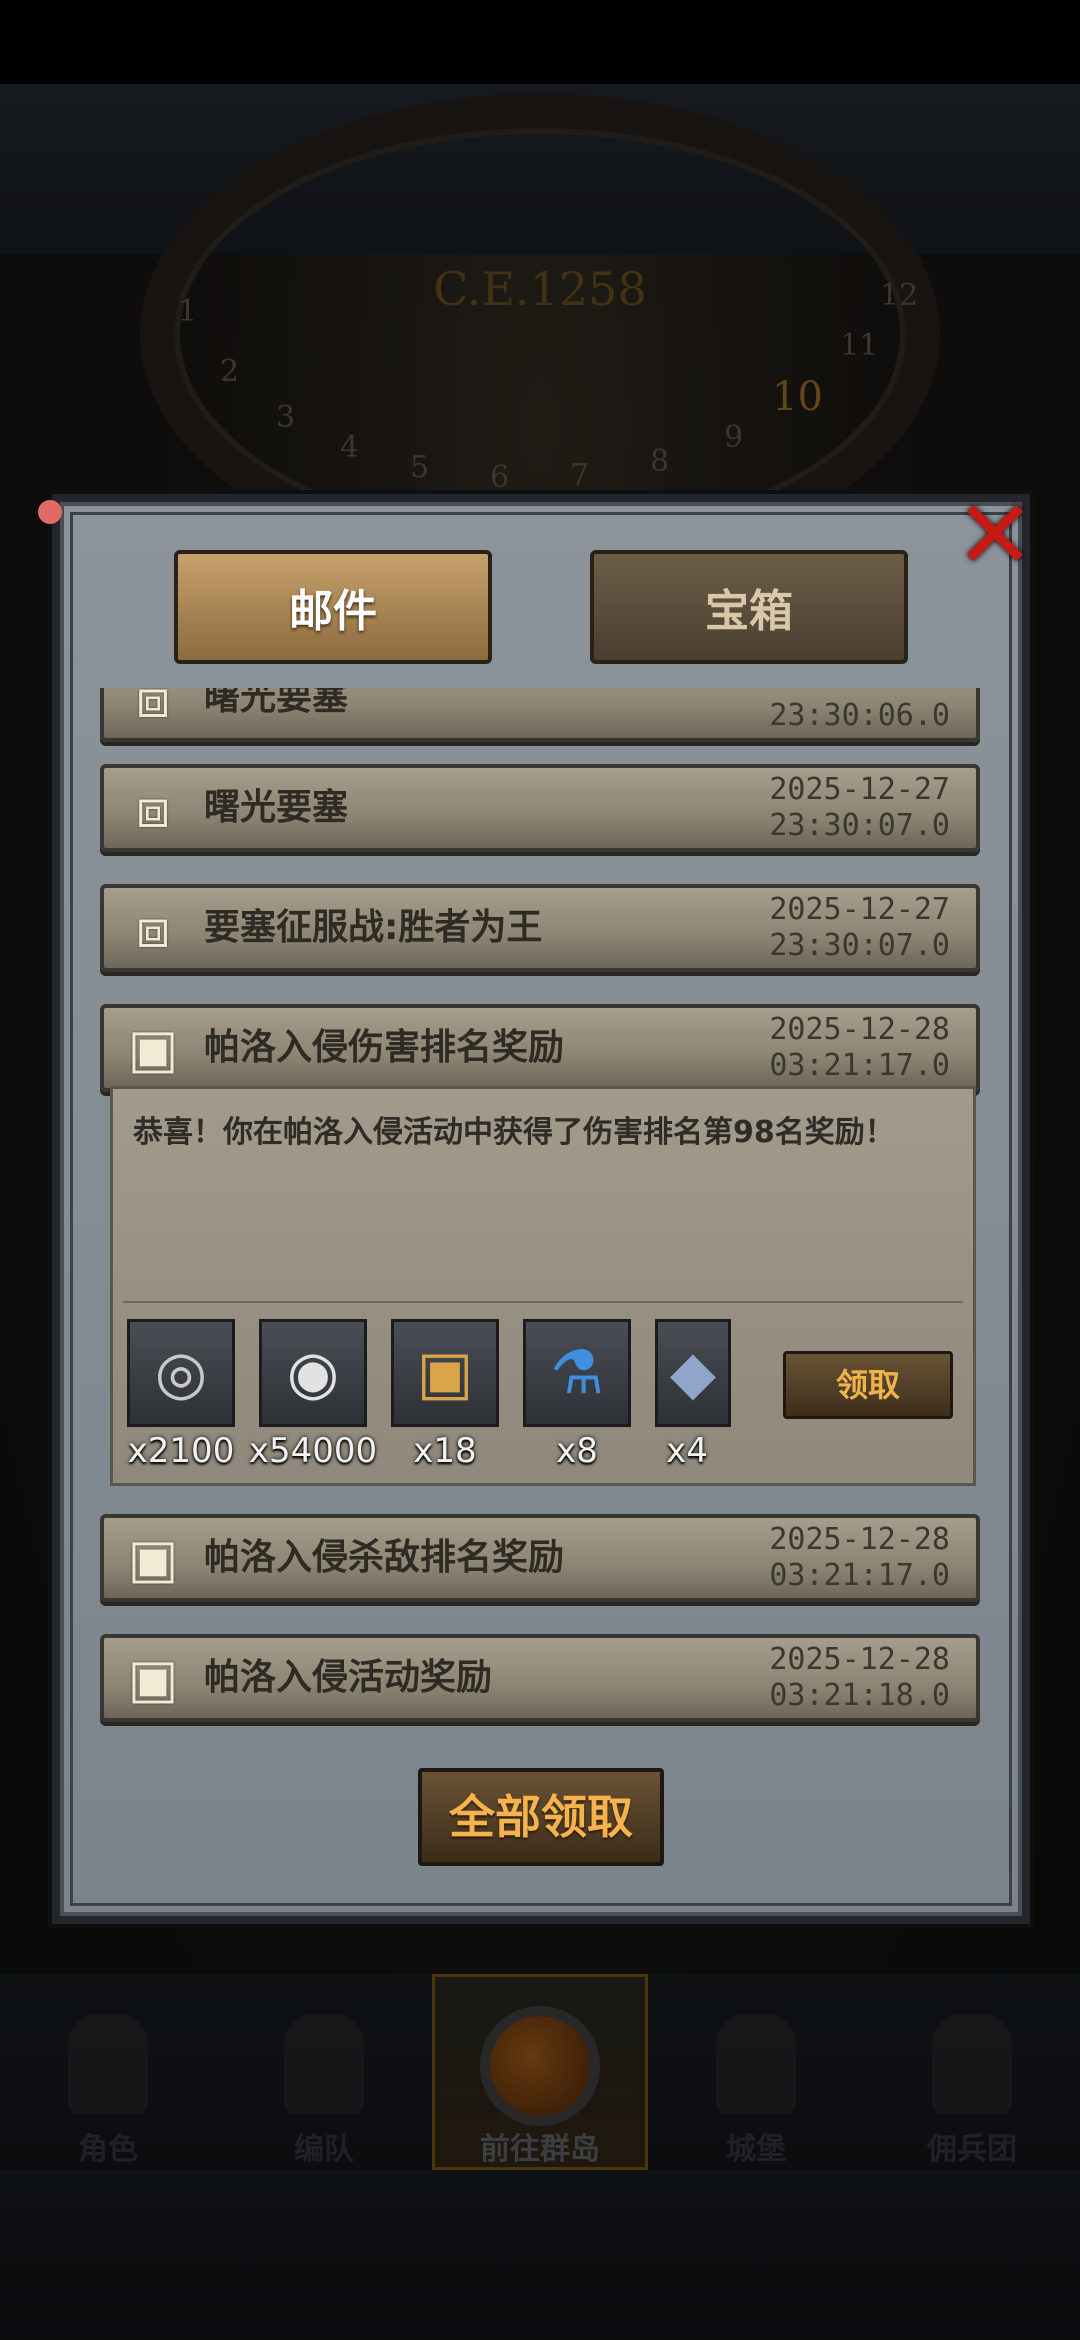 This screenshot has width=1080, height=2340. I want to click on reward-count: x54000, so click(313, 1451).